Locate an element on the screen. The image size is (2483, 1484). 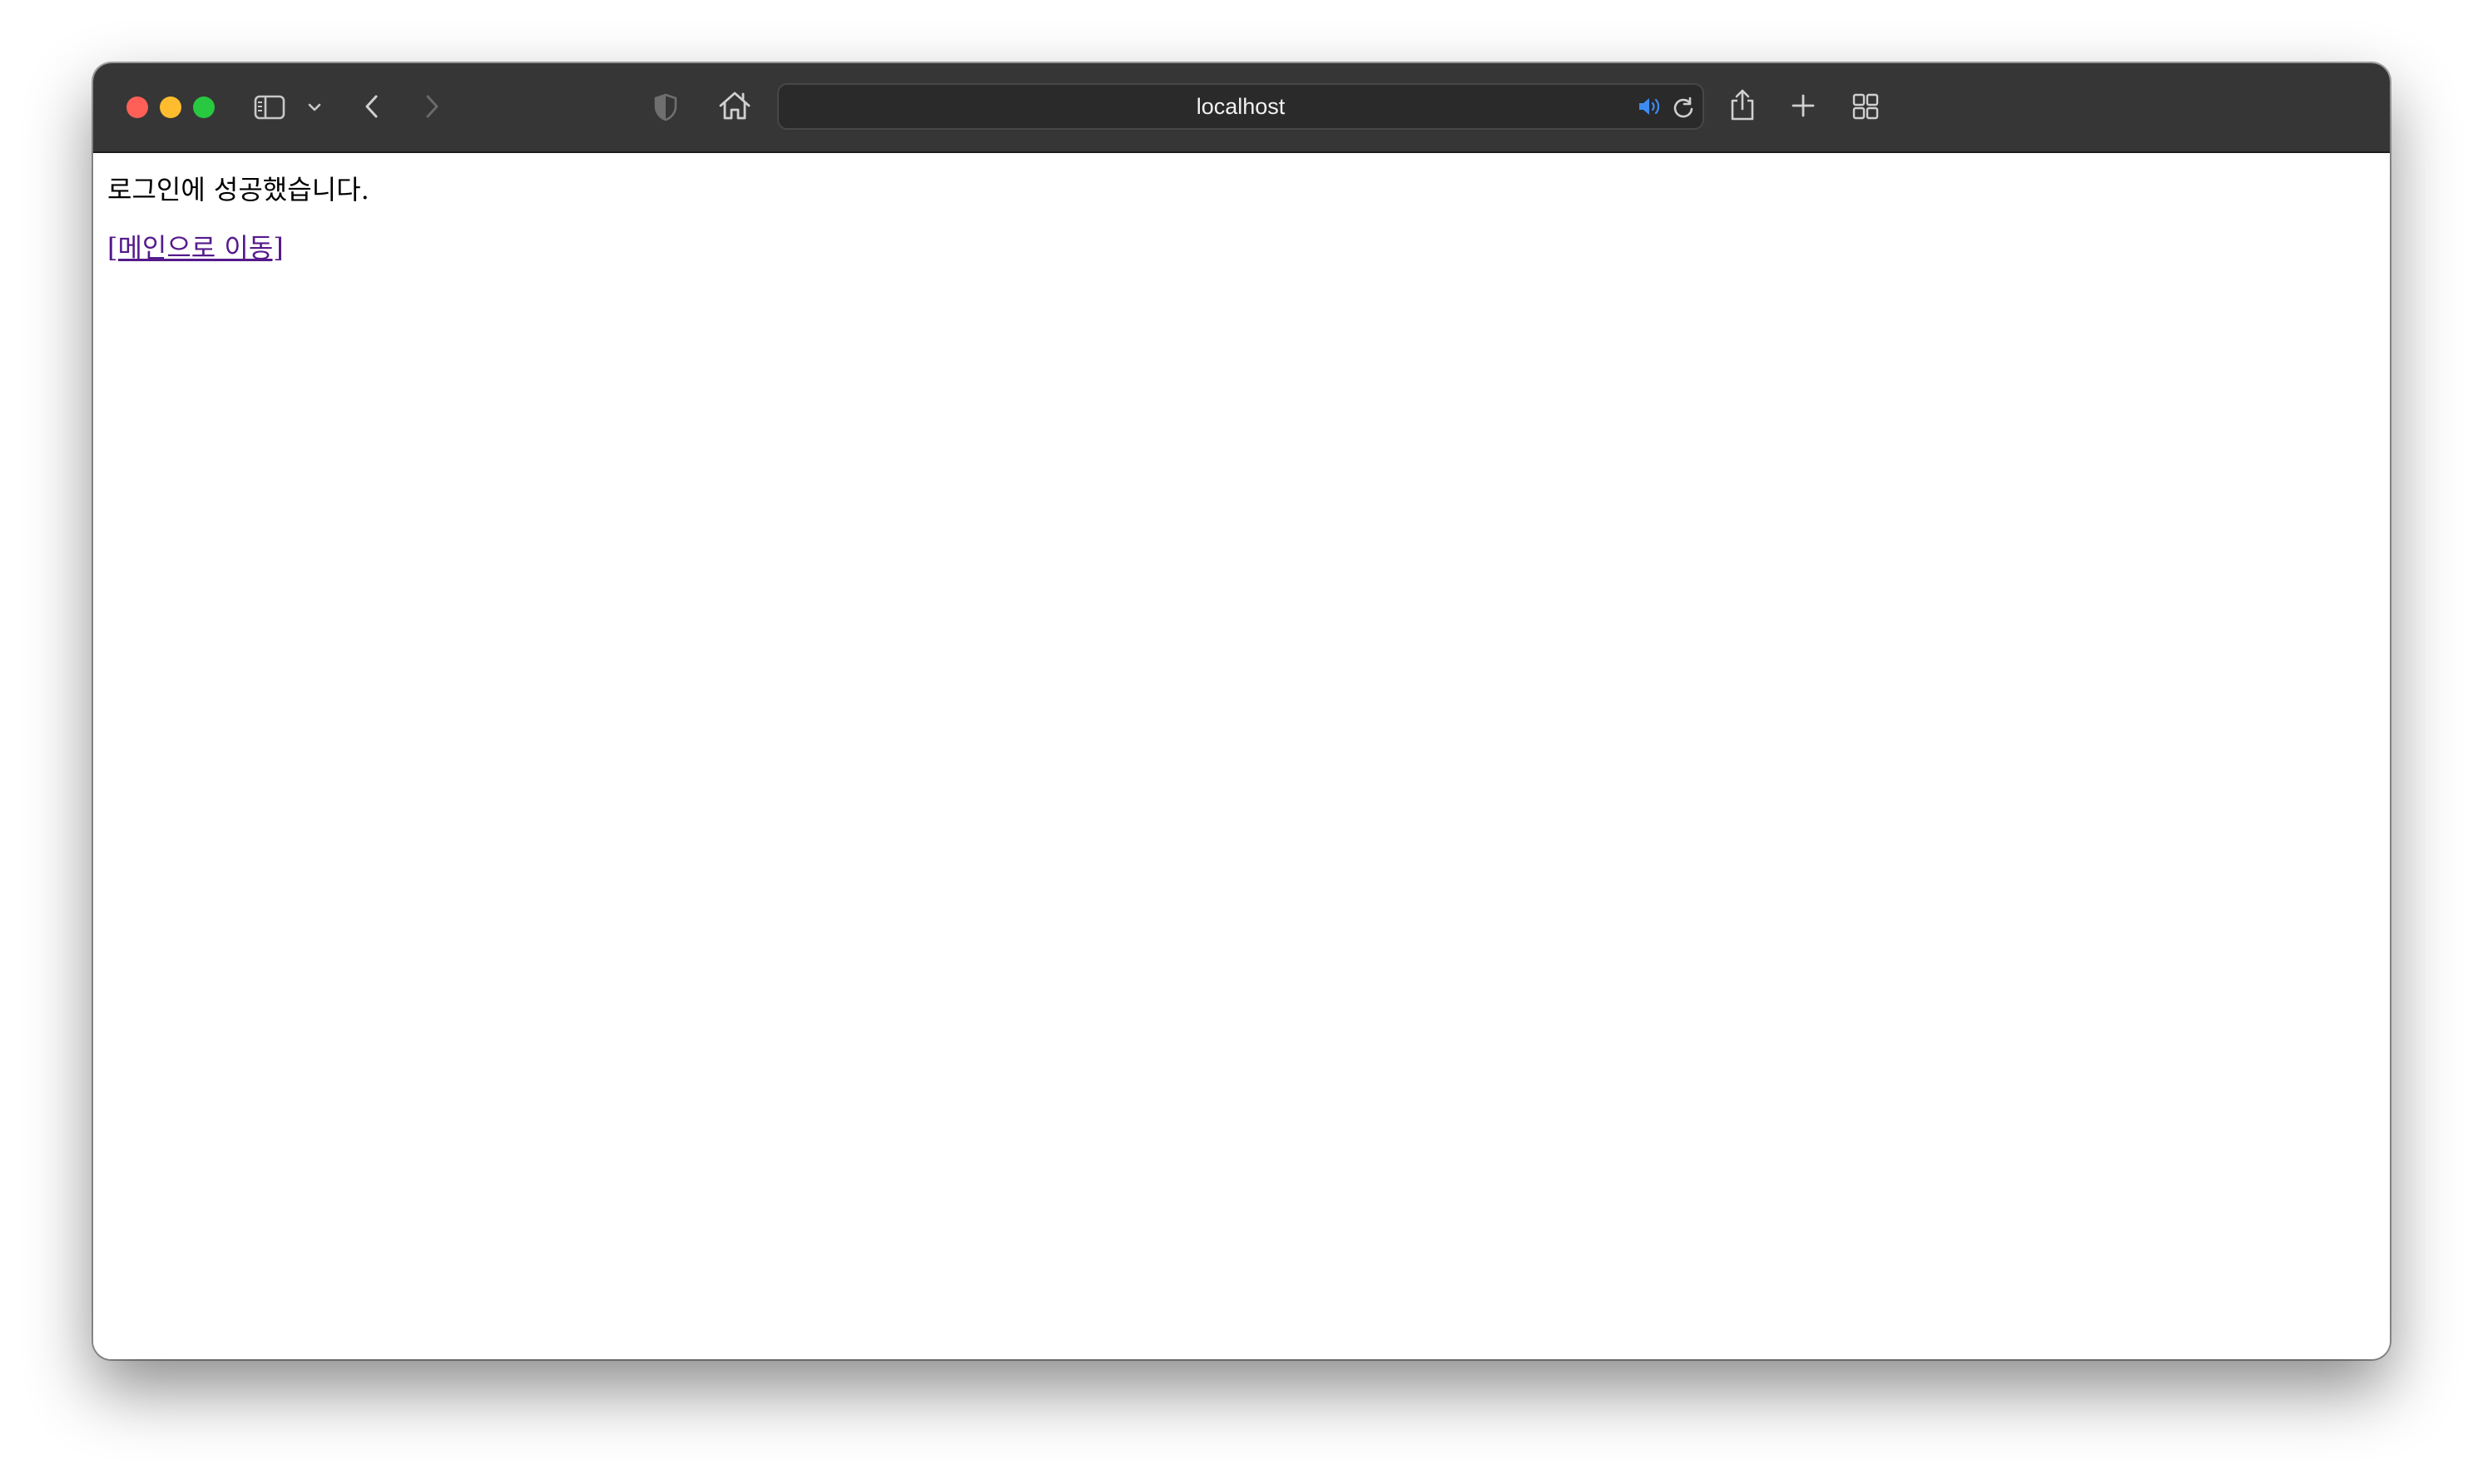
url-text: localhost is located at coordinates (1241, 106).